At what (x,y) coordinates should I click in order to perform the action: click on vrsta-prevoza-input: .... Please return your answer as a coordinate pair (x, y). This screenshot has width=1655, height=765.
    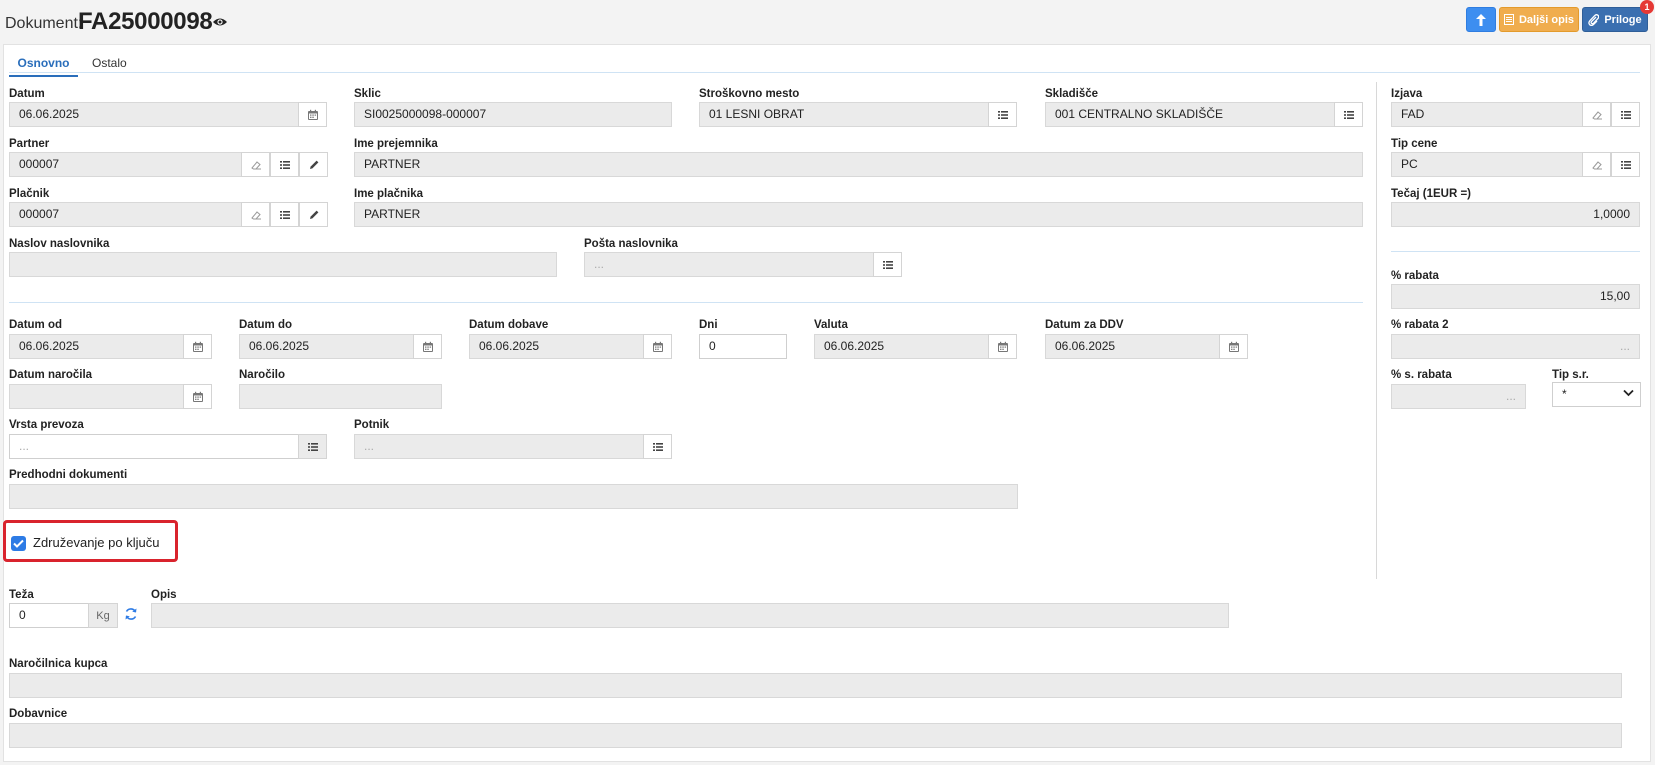
    Looking at the image, I should click on (154, 446).